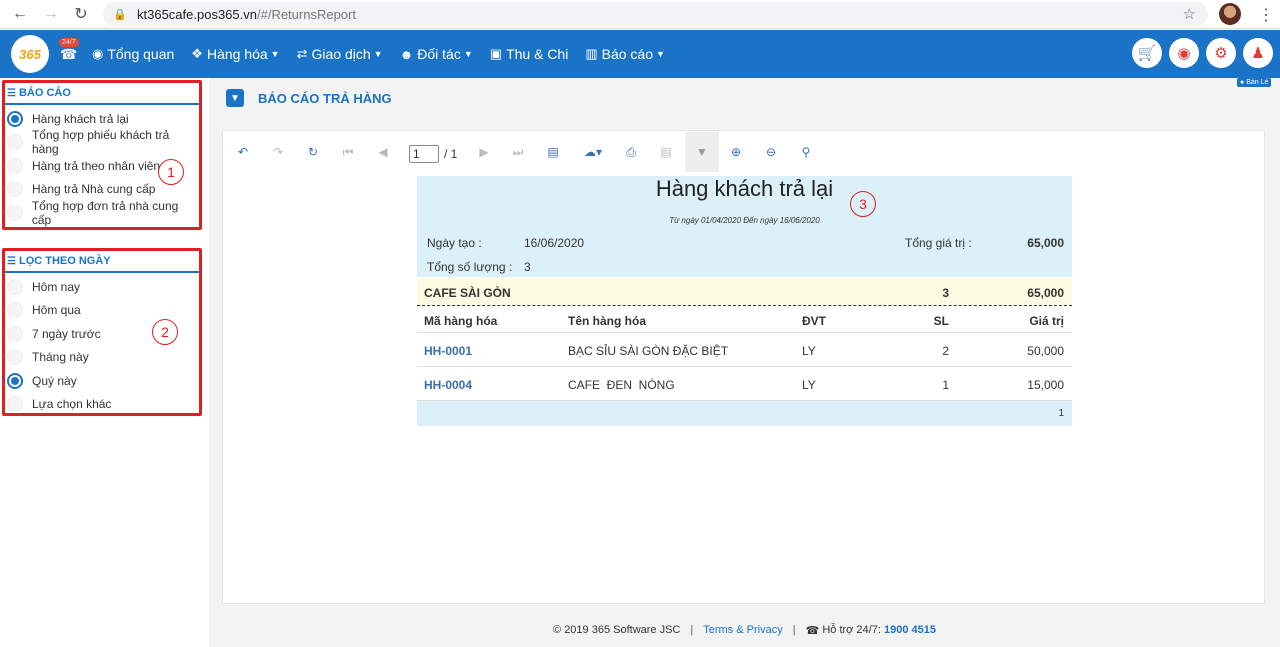 The width and height of the screenshot is (1280, 647). What do you see at coordinates (348, 152) in the screenshot?
I see `first-page-icon: ⏮` at bounding box center [348, 152].